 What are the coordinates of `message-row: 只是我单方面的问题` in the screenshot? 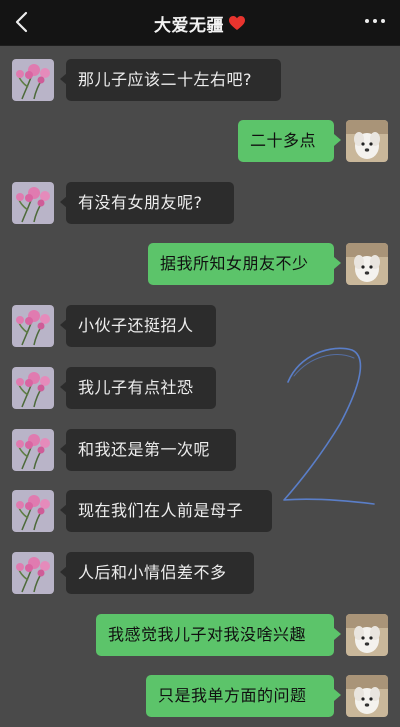 It's located at (200, 697).